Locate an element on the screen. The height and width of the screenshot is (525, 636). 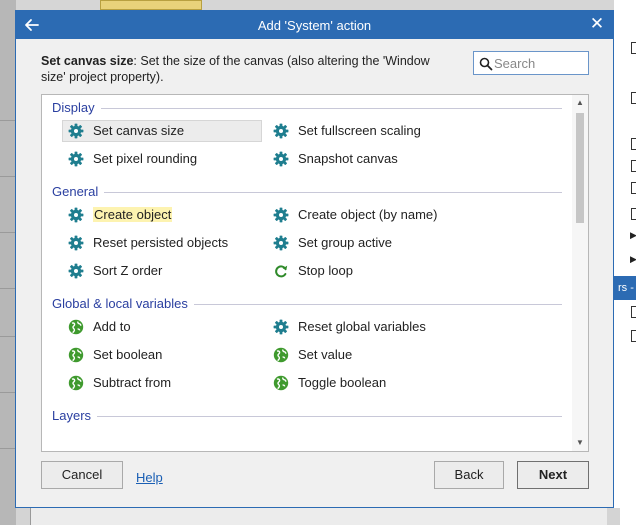
action-item-label: Stop loop is located at coordinates (325, 270).